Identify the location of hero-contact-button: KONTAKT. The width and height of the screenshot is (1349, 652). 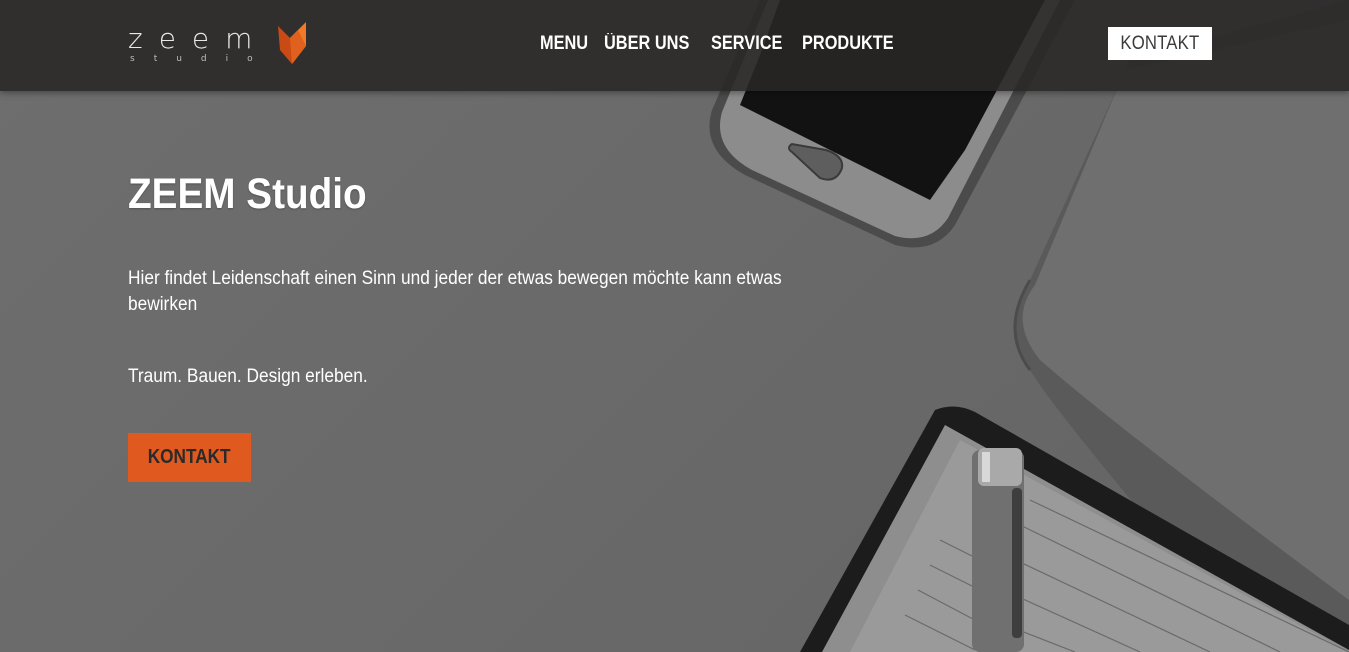
(189, 457).